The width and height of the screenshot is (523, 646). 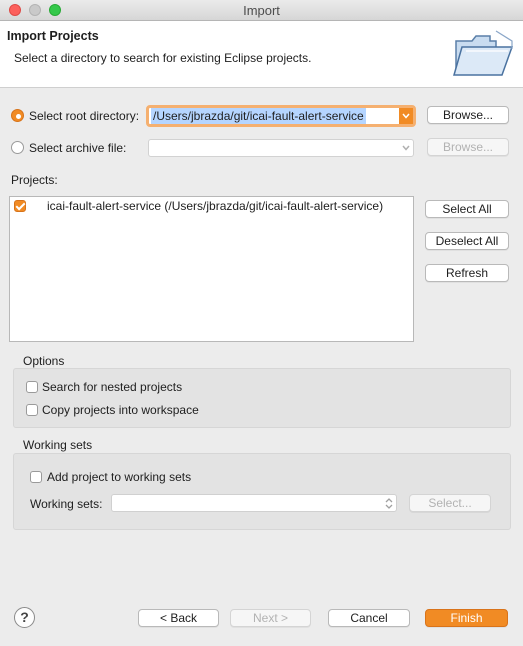 I want to click on next-button: Next >, so click(x=270, y=618).